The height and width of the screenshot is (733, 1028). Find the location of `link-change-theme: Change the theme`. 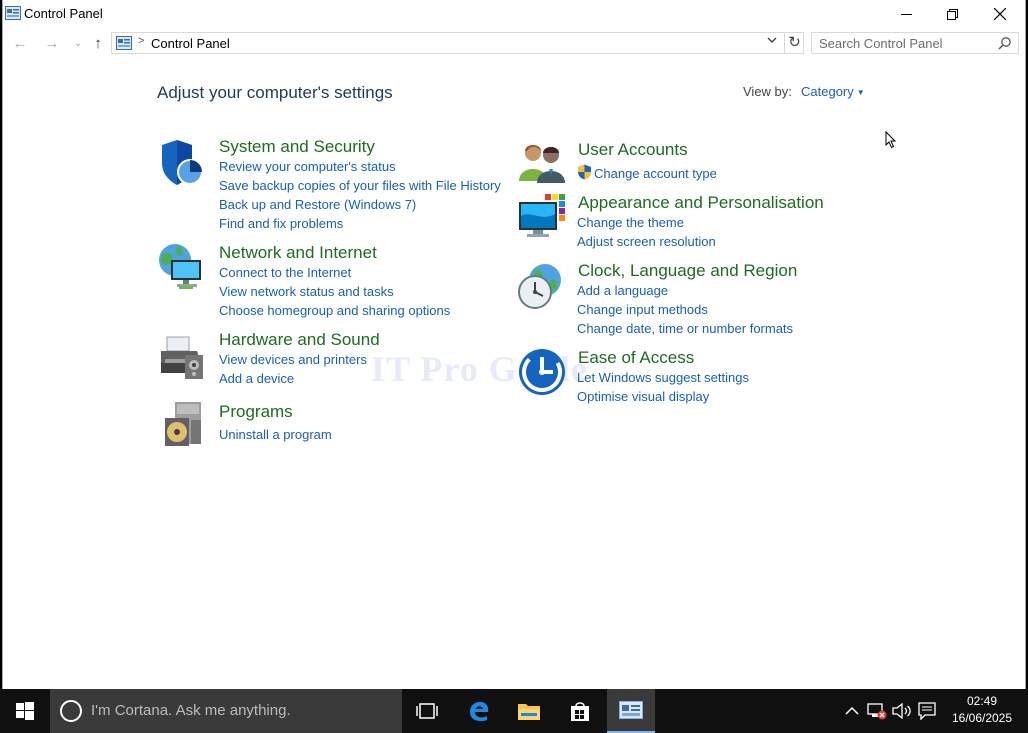

link-change-theme: Change the theme is located at coordinates (630, 222).